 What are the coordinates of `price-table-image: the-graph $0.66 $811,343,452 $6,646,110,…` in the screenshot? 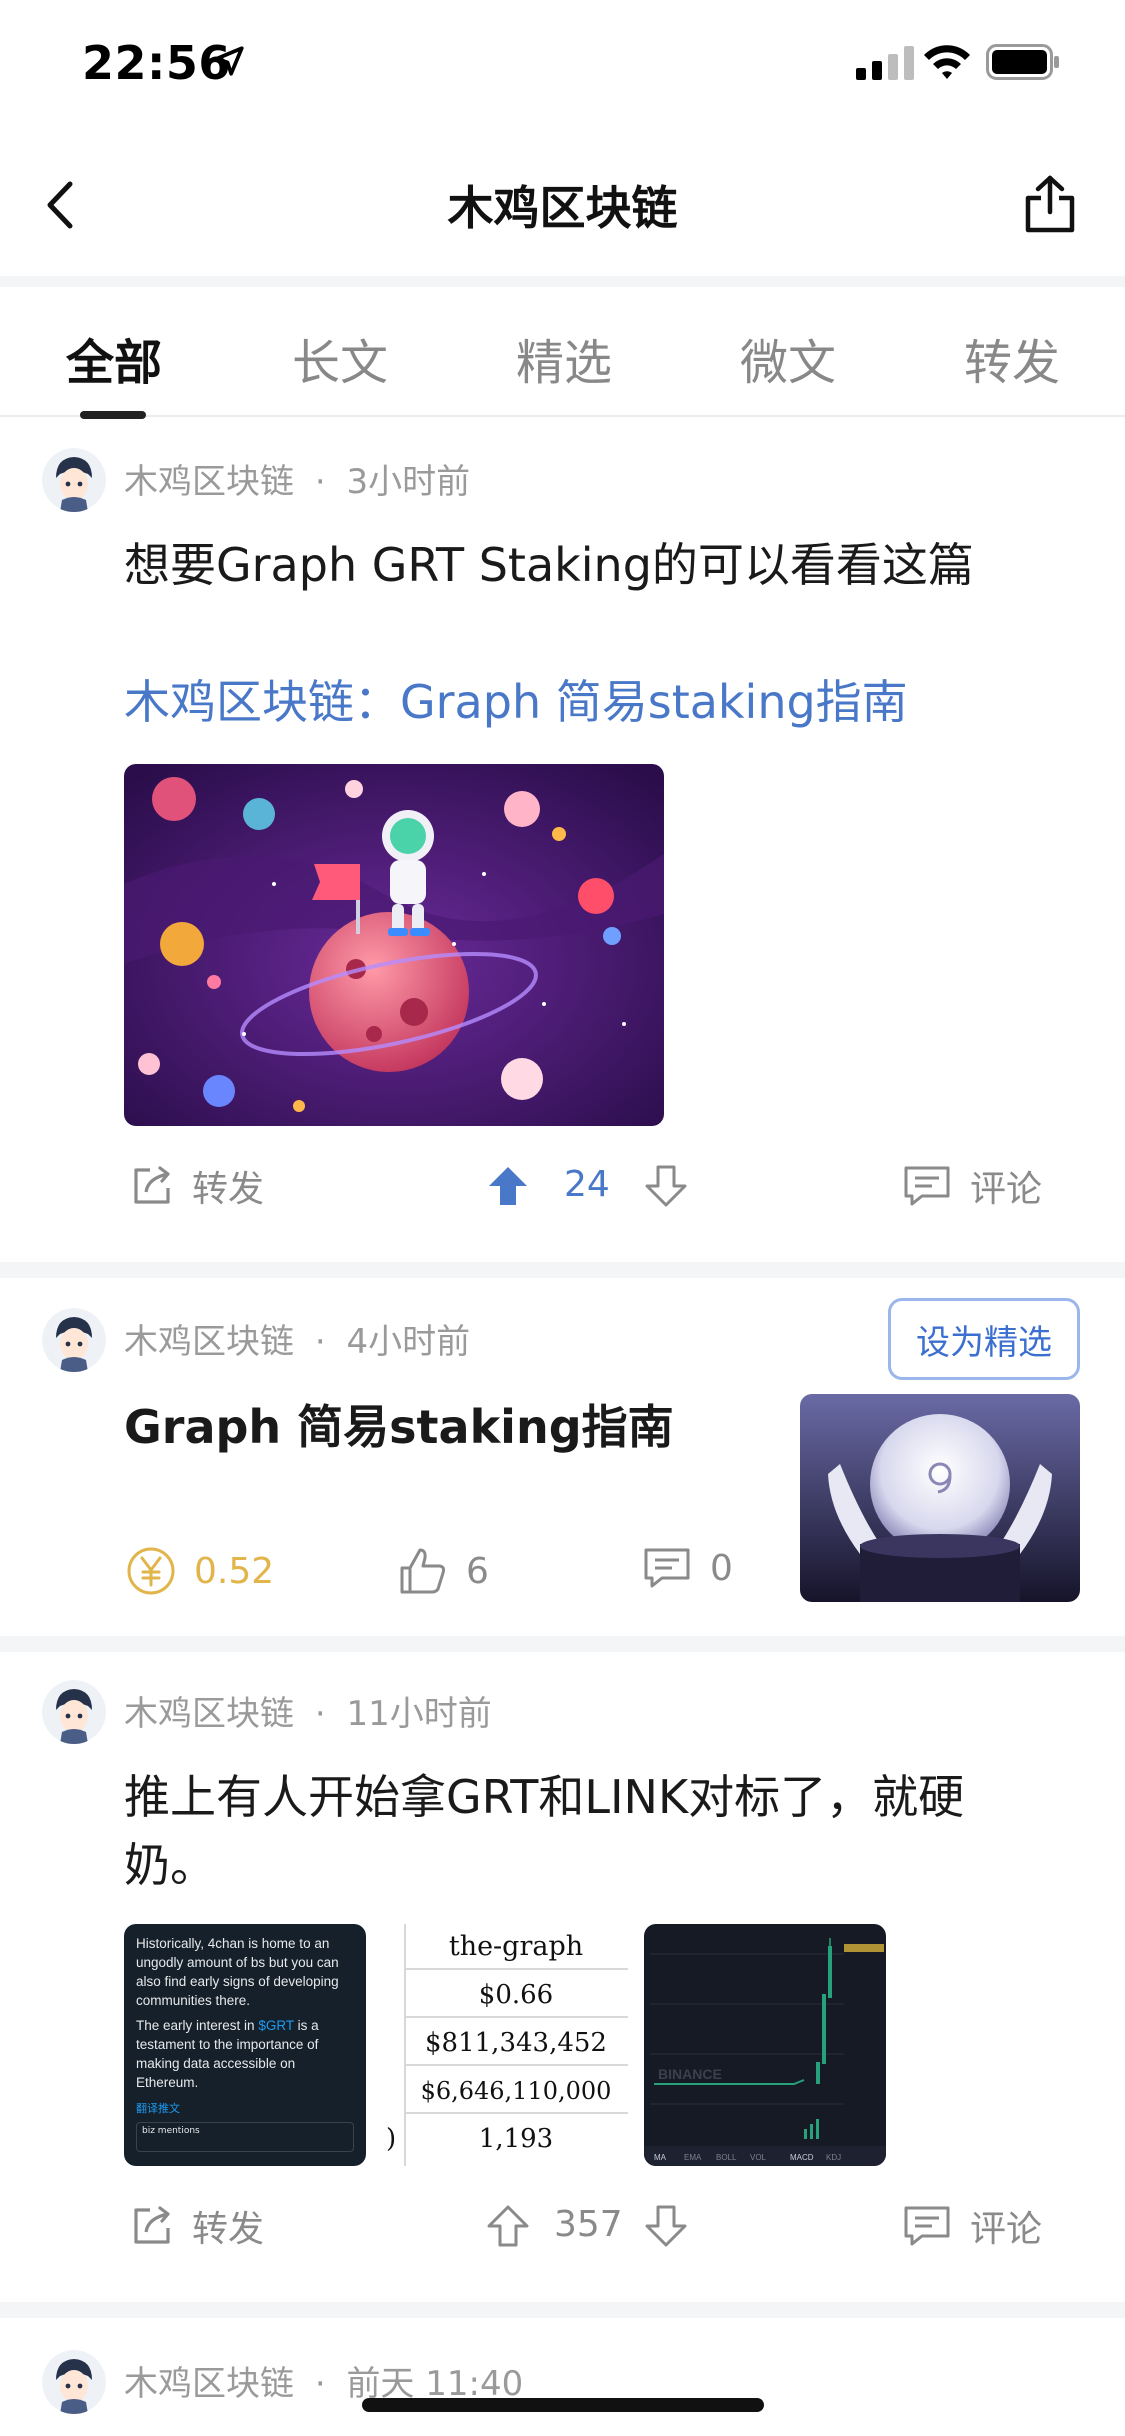 It's located at (507, 2045).